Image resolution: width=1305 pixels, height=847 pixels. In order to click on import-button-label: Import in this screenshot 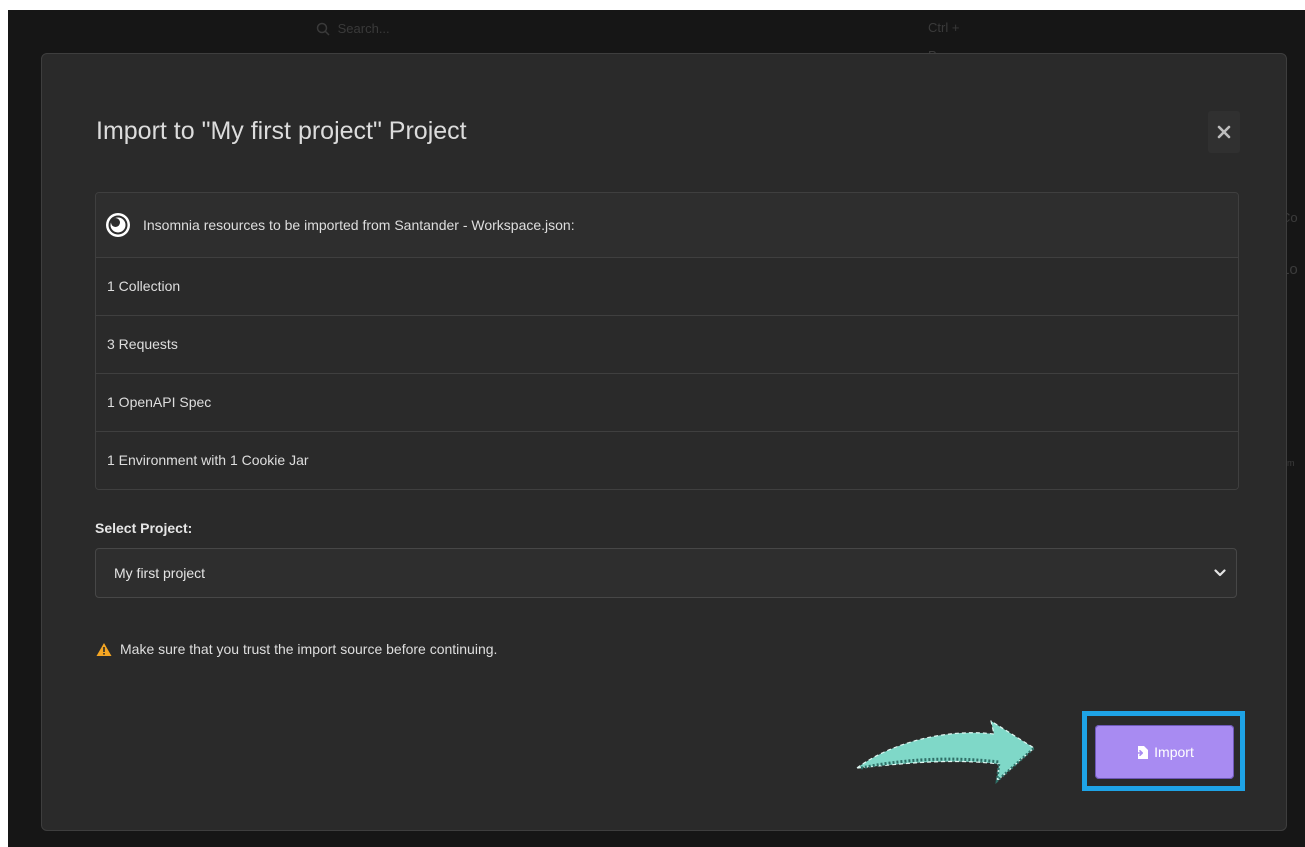, I will do `click(1174, 752)`.